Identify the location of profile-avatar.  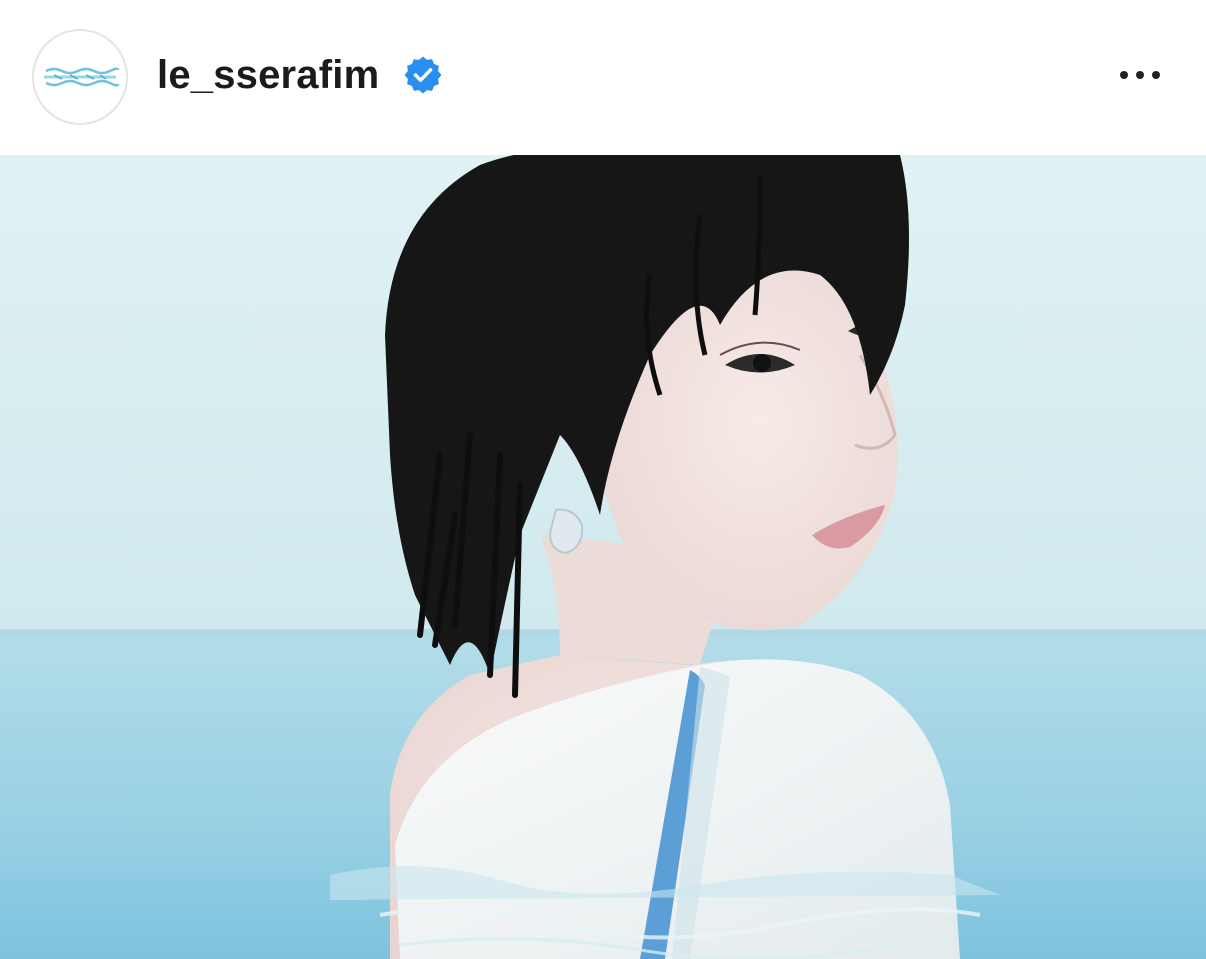
(80, 77).